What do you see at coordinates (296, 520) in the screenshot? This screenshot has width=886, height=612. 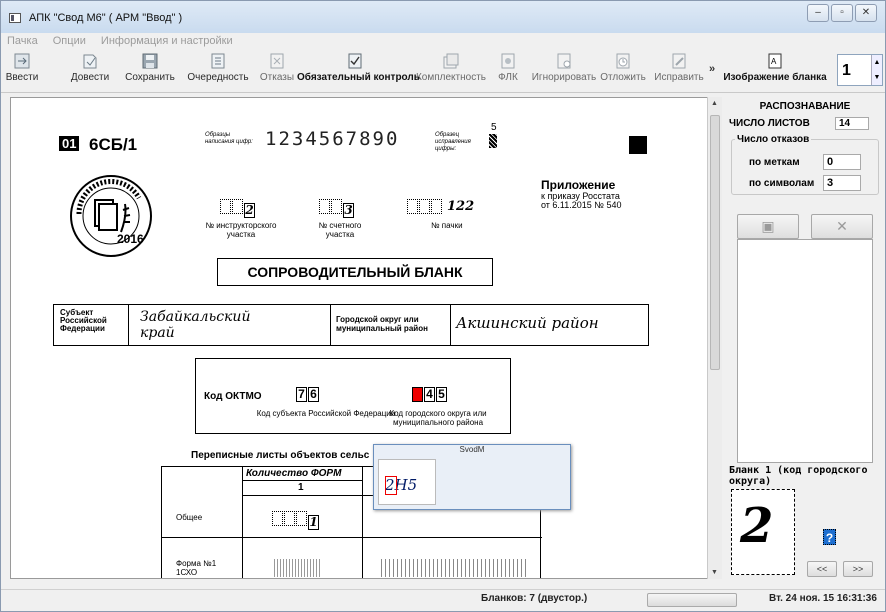 I see `row-total-field: 1` at bounding box center [296, 520].